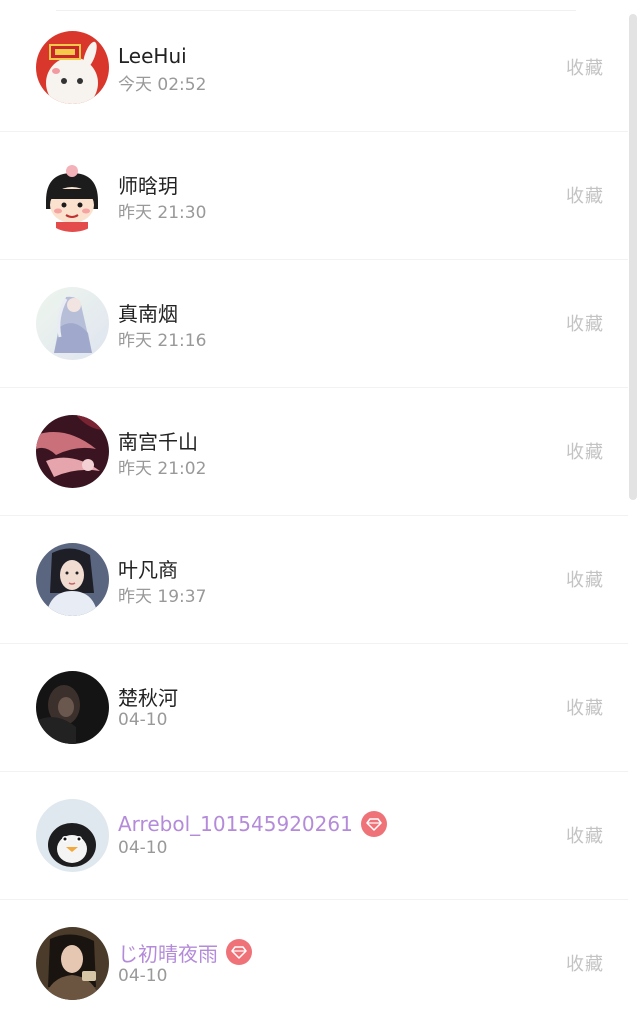 This screenshot has width=640, height=1028. I want to click on list-item: 南宫千山 昨天 21:02 收藏, so click(314, 452).